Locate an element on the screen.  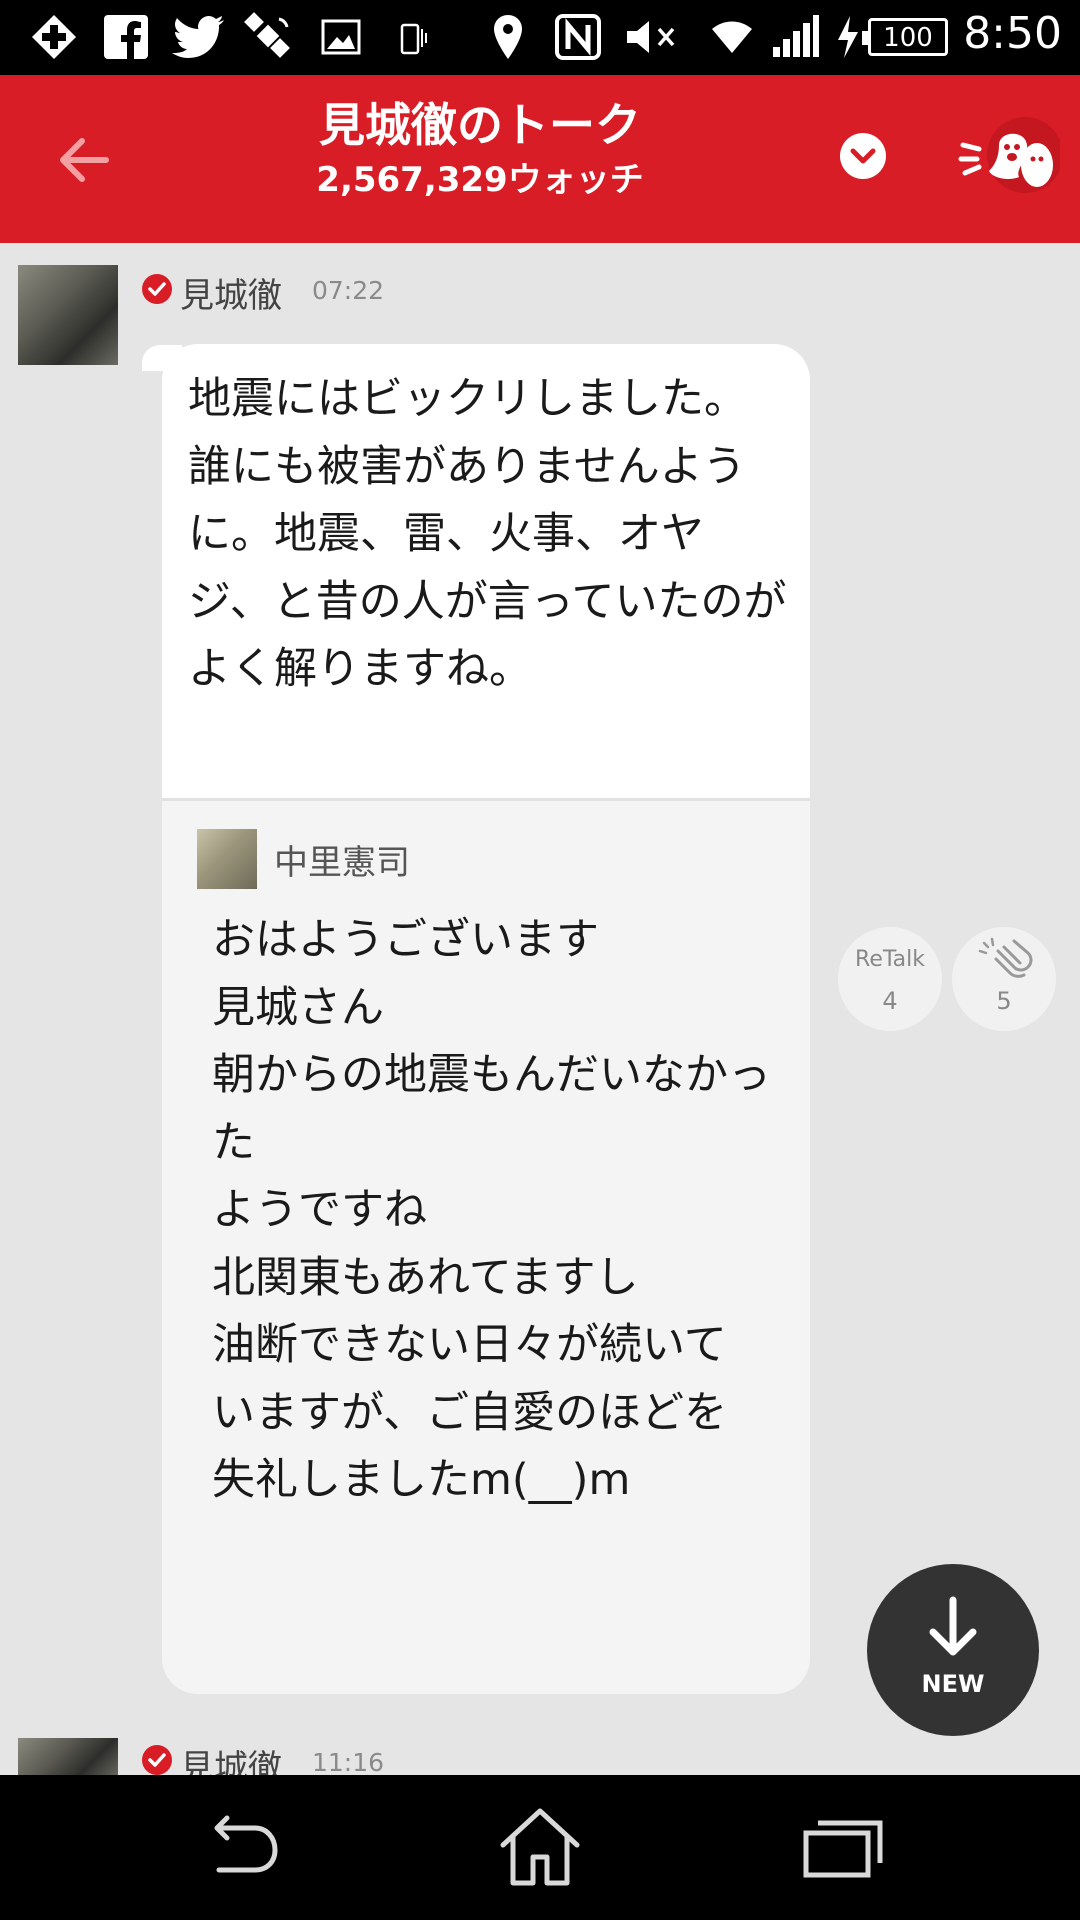
recents-nav-button is located at coordinates (845, 1848).